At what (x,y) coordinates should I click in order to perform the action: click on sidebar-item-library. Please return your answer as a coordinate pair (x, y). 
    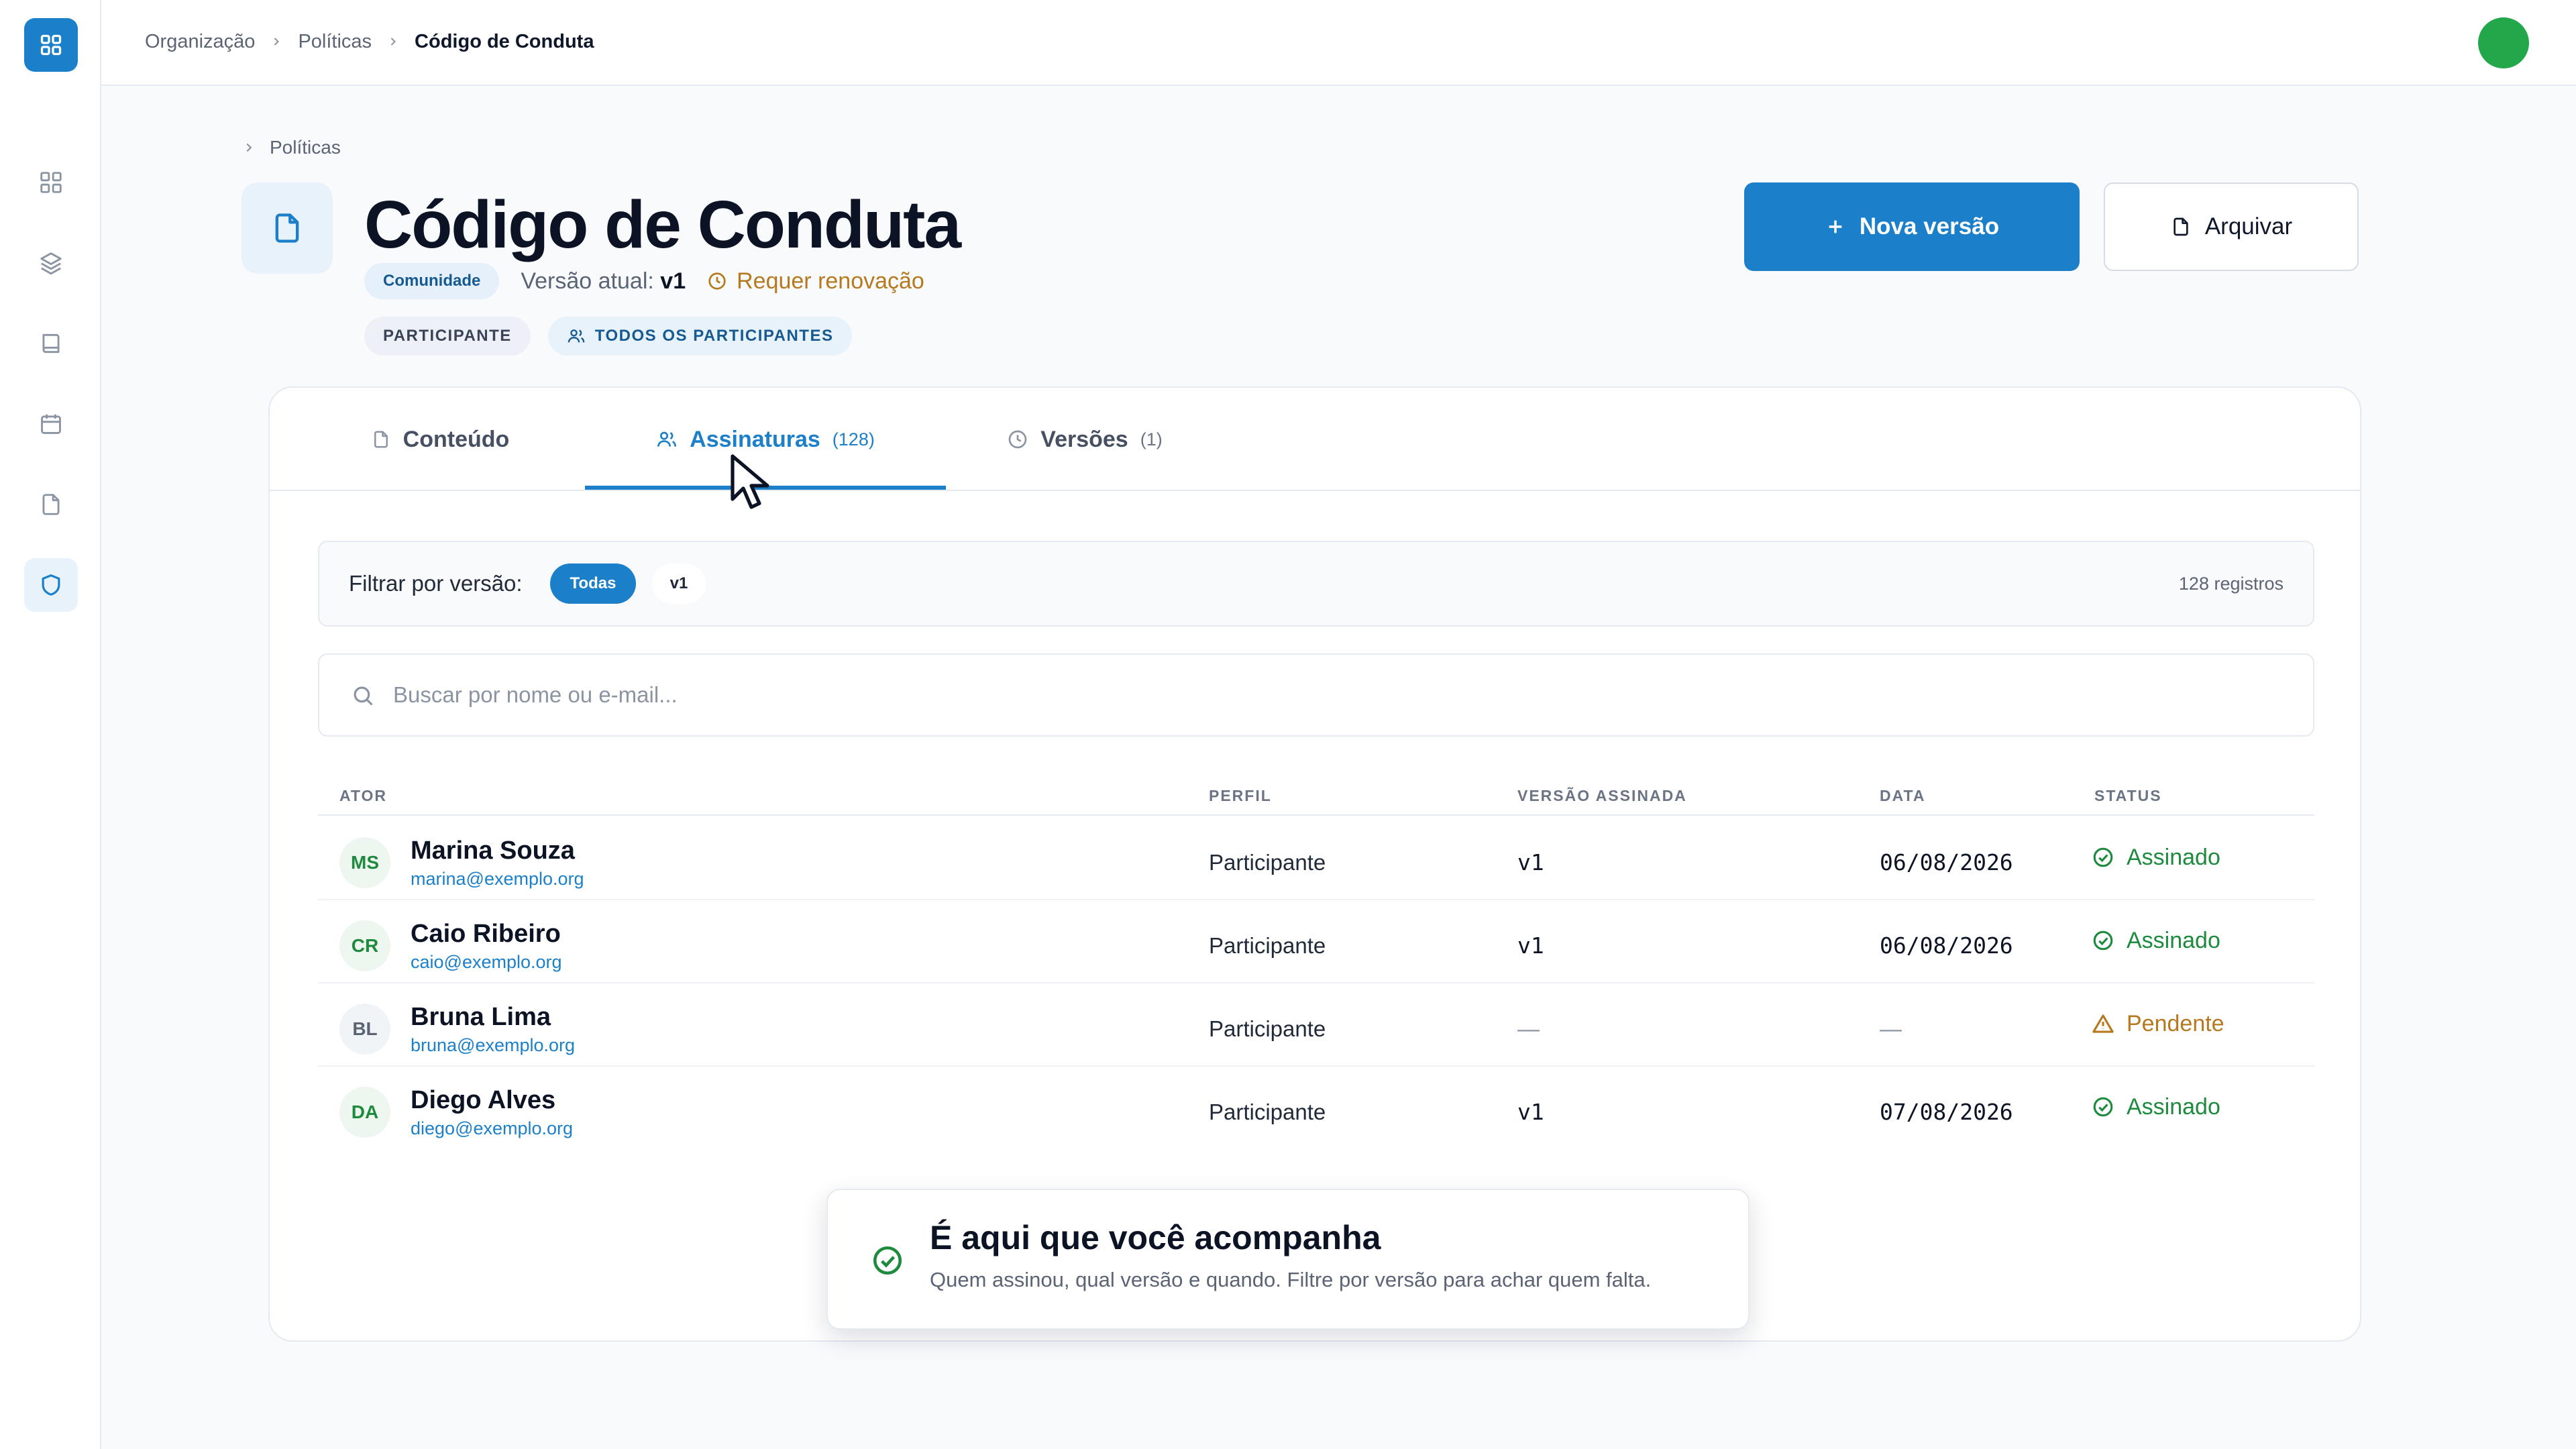
    Looking at the image, I should click on (51, 343).